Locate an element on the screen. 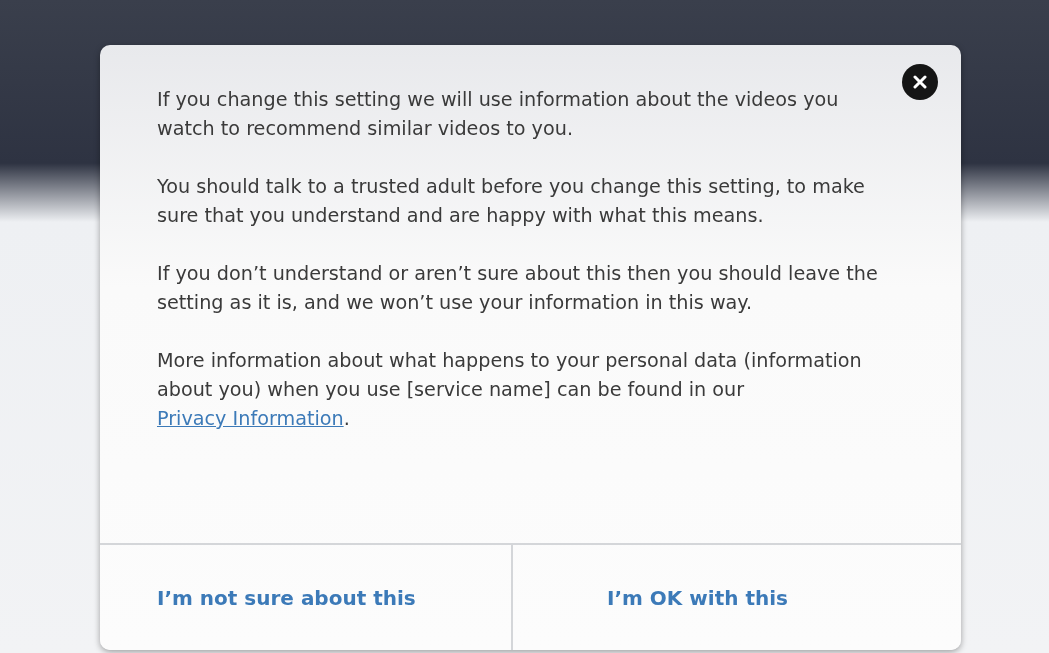 Image resolution: width=1049 pixels, height=653 pixels. dialog-paragraph: If you don’t understand or aren’t sure about this then you should leave the setting as it is, and we won’t use your information in this way. is located at coordinates (518, 288).